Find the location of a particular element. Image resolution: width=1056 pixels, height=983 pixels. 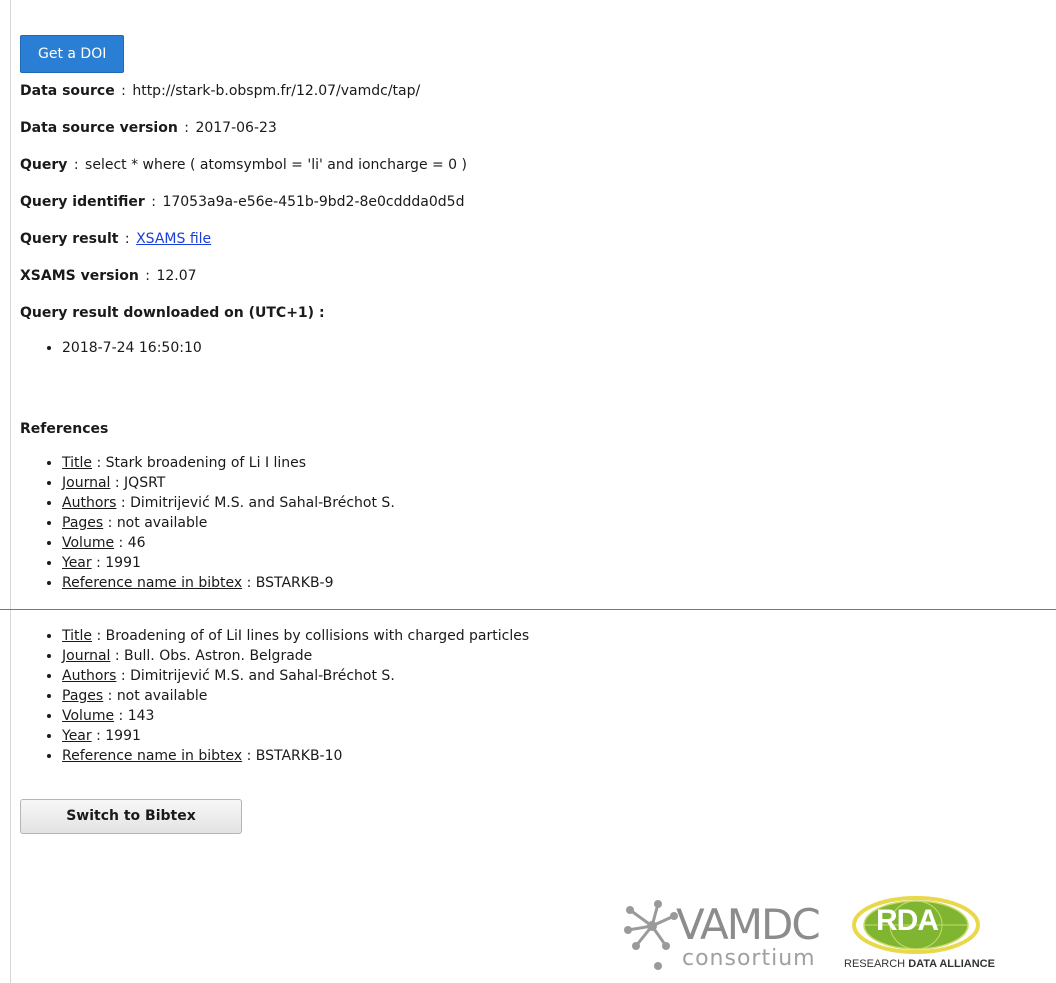

query-result-line: Query result : XSAMS file is located at coordinates (116, 239).